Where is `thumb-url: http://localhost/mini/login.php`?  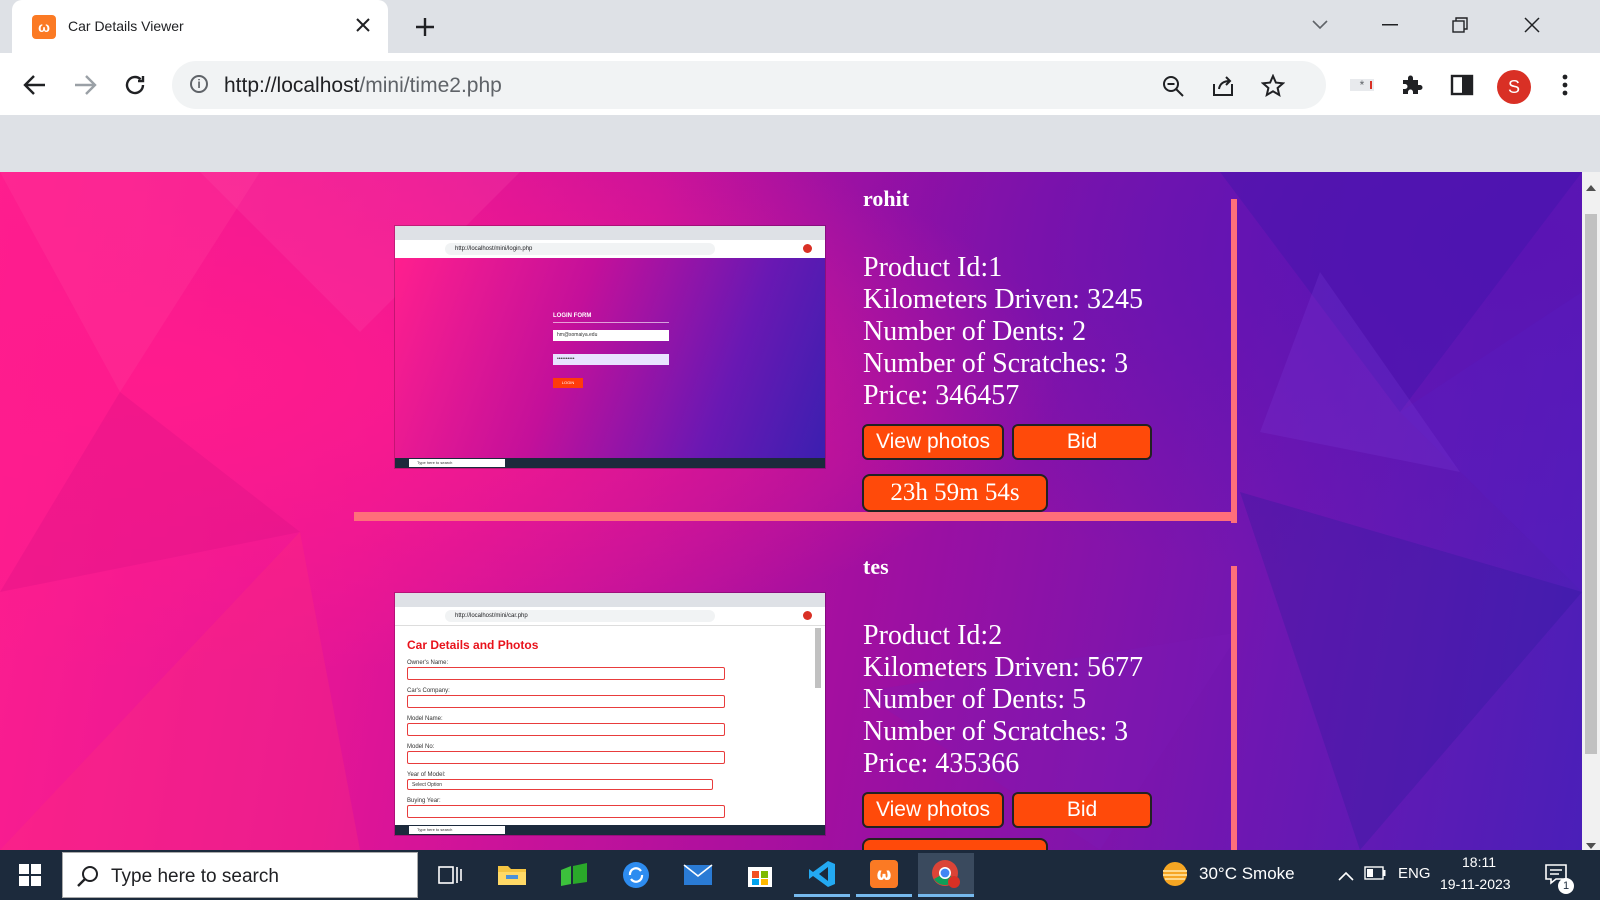
thumb-url: http://localhost/mini/login.php is located at coordinates (580, 249).